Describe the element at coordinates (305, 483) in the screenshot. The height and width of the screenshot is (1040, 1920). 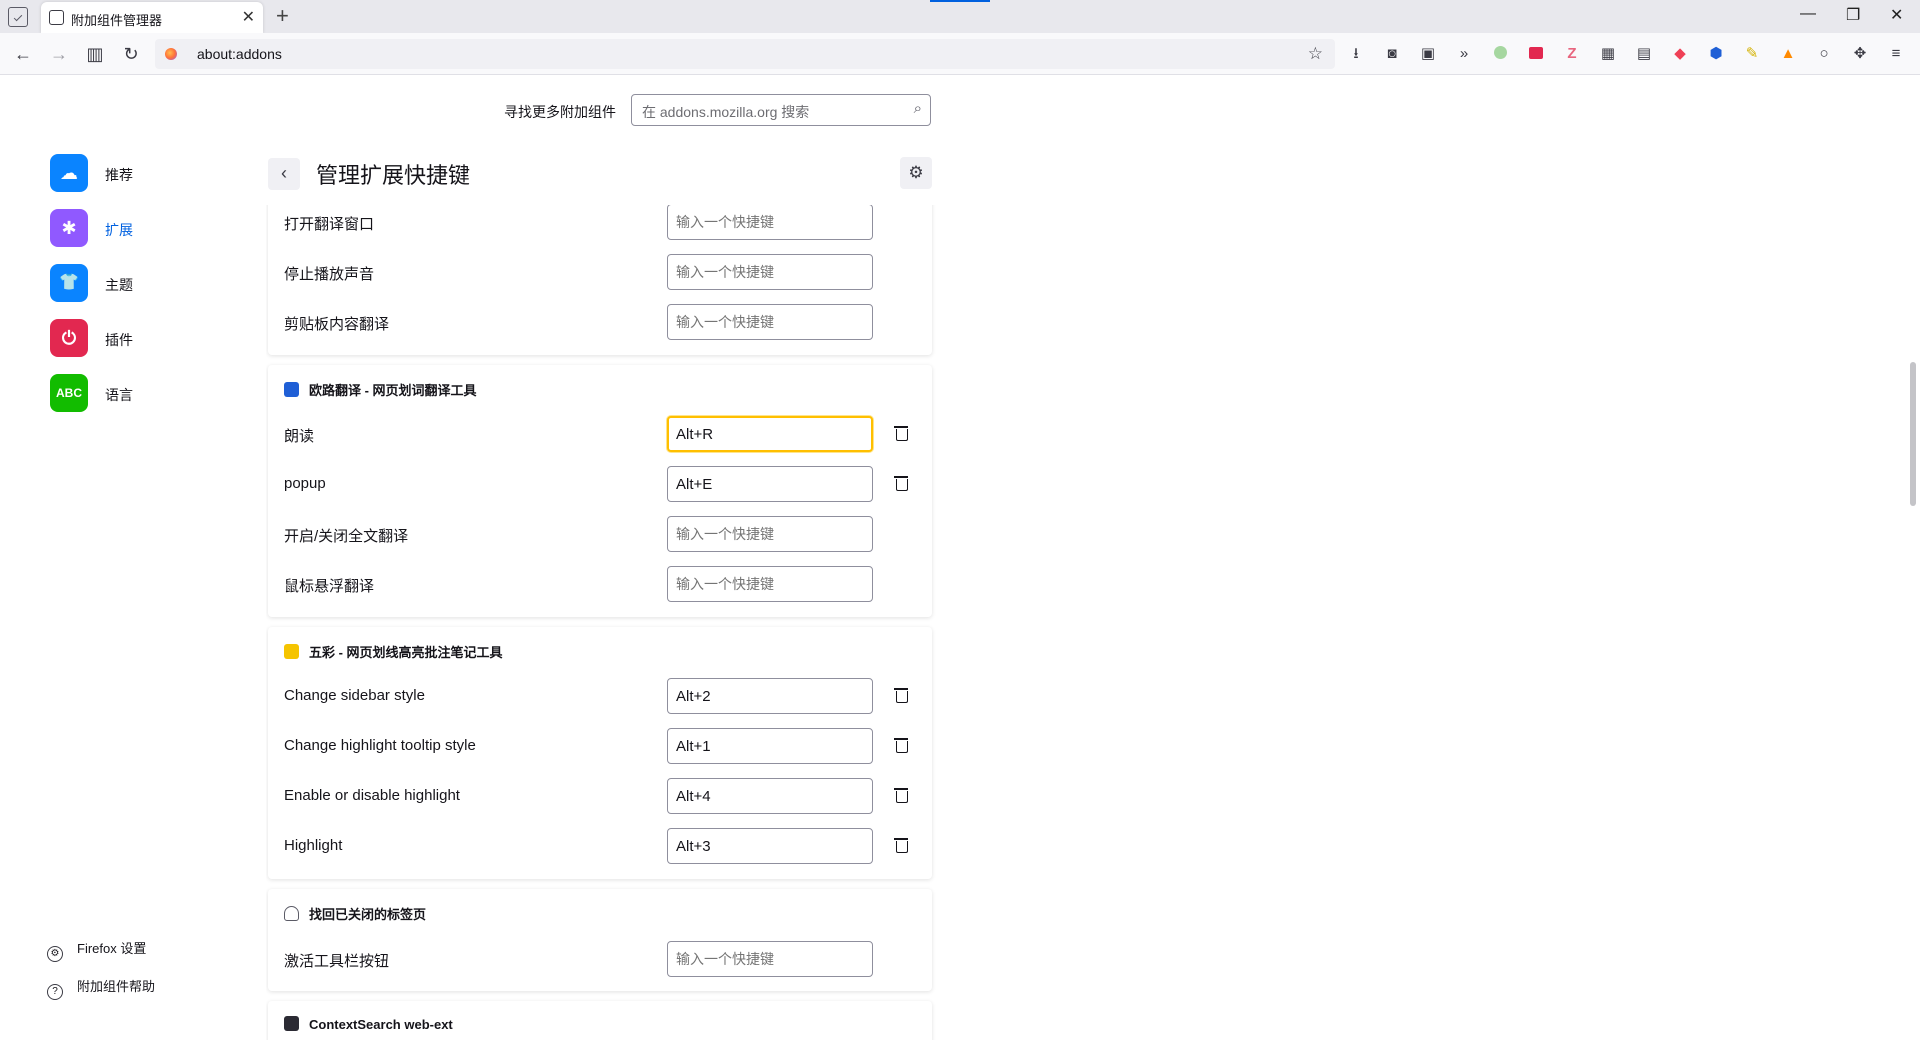
I see `shortcut-label: popup` at that location.